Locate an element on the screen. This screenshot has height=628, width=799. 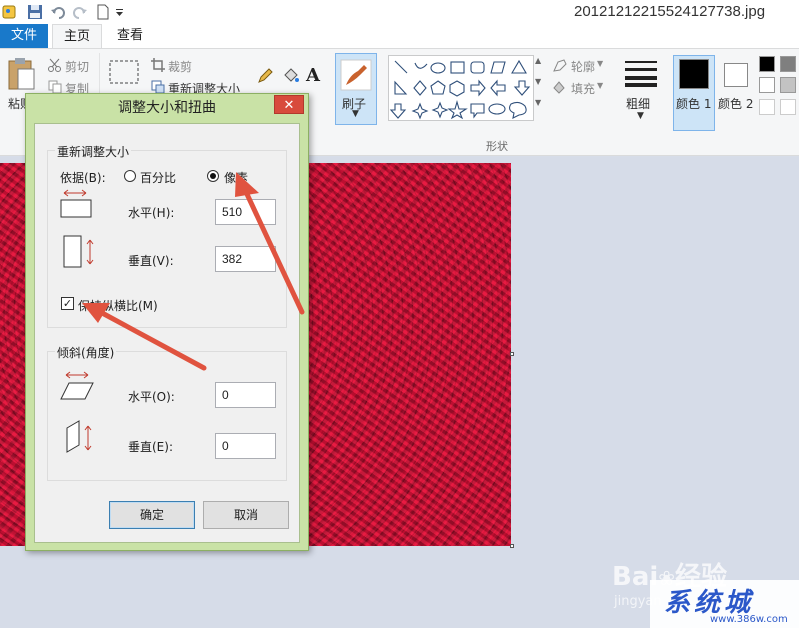
site-url-text: www.386w.com is located at coordinates (749, 619).